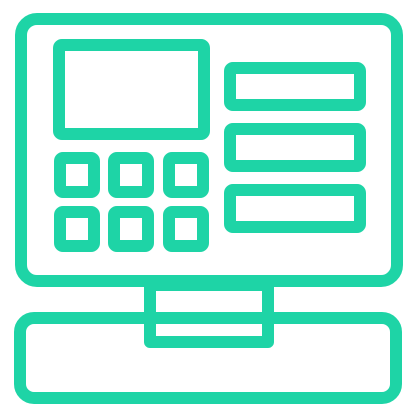 This screenshot has height=417, width=418. I want to click on keypad, so click(131, 202).